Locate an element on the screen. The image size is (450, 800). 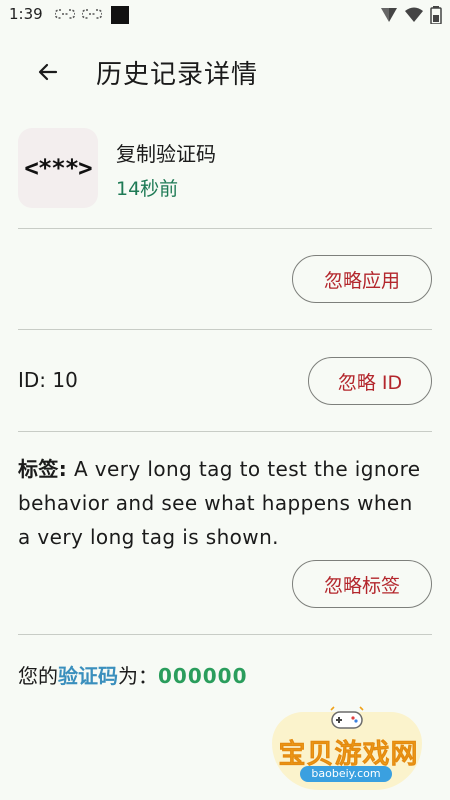
notification-square-icon is located at coordinates (120, 15).